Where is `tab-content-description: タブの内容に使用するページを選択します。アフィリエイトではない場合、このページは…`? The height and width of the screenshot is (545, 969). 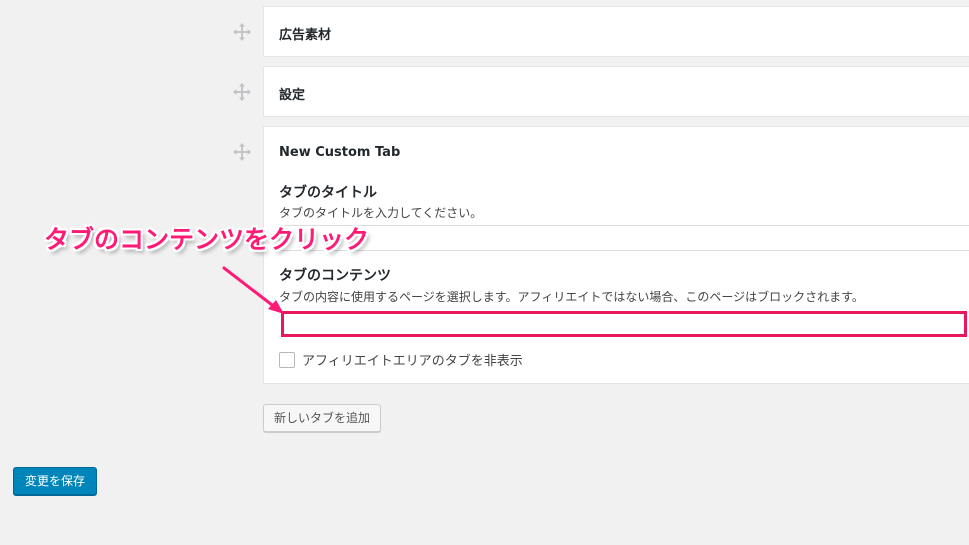
tab-content-description: タブの内容に使用するページを選択します。アフィリエイトではない場合、このページは… is located at coordinates (571, 297).